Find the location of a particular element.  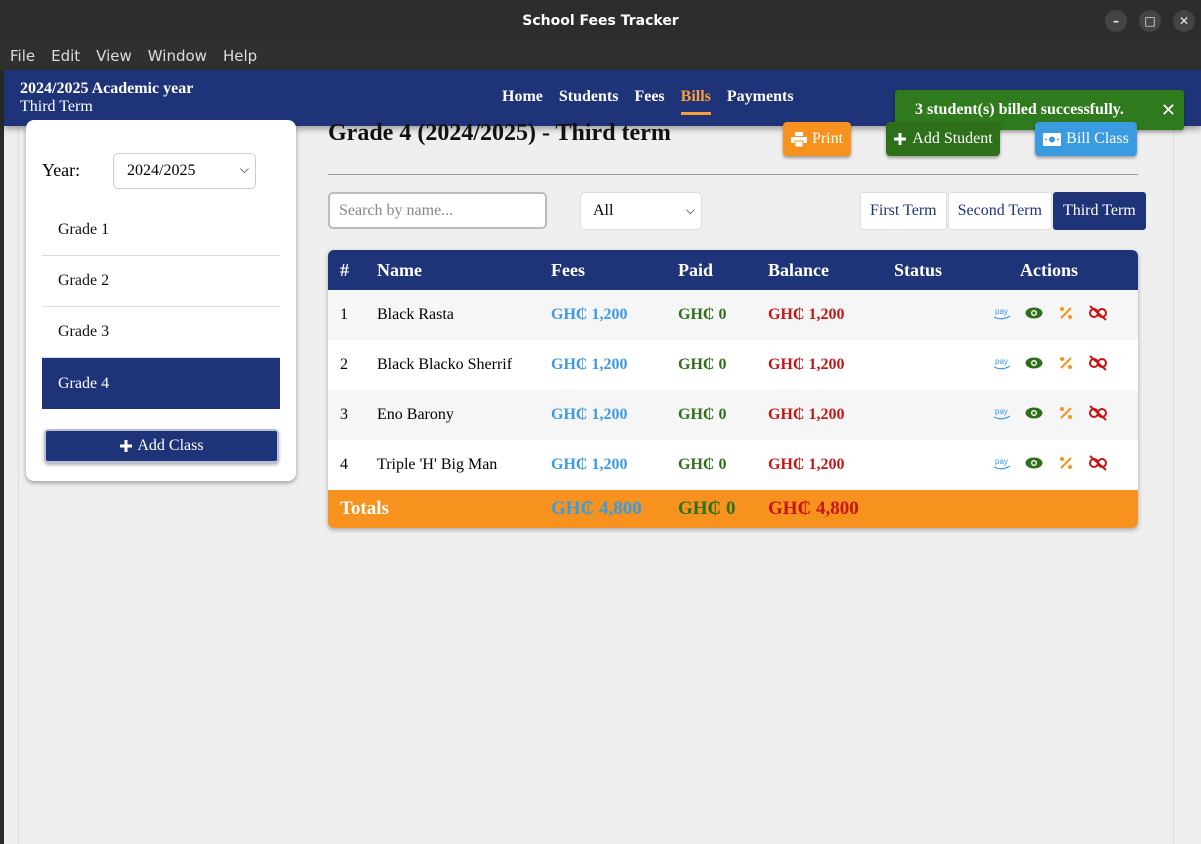

table-header: # Name Fees Paid Balance Status Actions is located at coordinates (733, 270).